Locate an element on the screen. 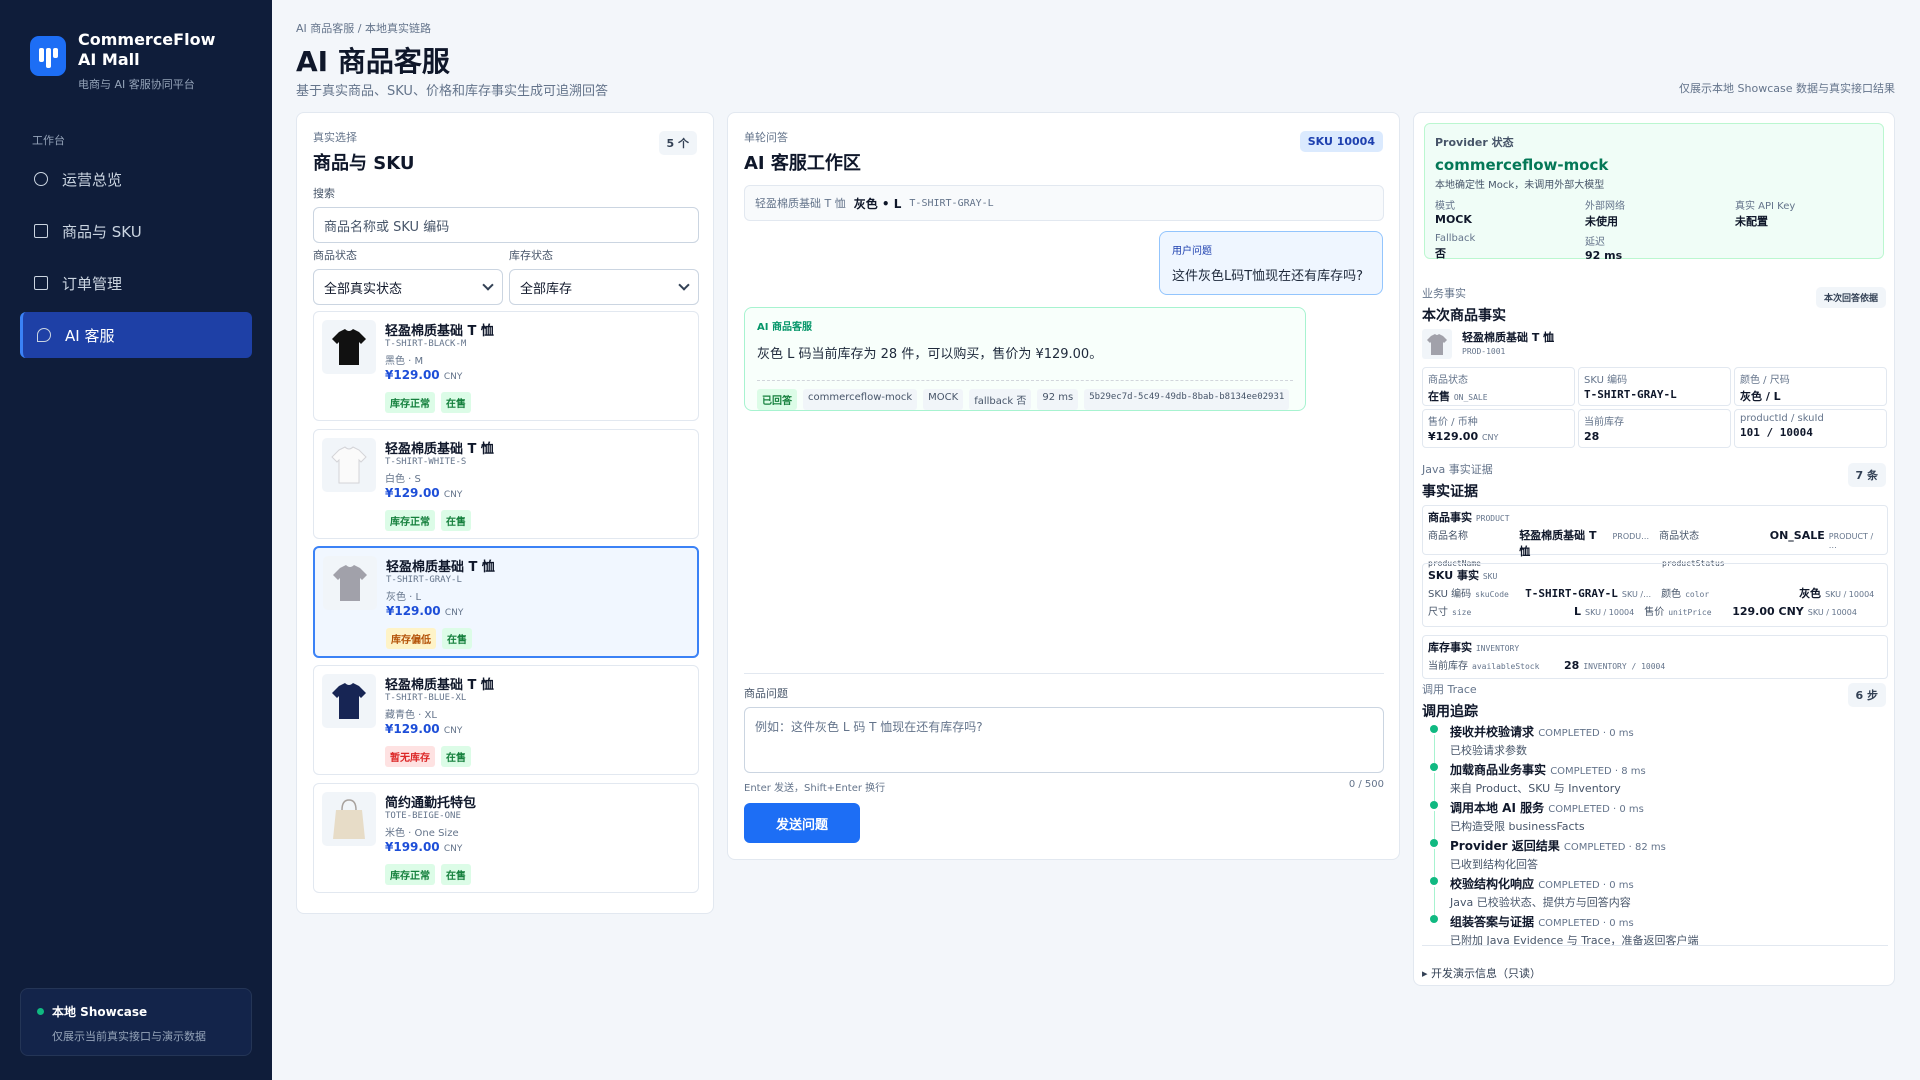 The width and height of the screenshot is (1920, 1080). price-value: ¥199.00 is located at coordinates (412, 847).